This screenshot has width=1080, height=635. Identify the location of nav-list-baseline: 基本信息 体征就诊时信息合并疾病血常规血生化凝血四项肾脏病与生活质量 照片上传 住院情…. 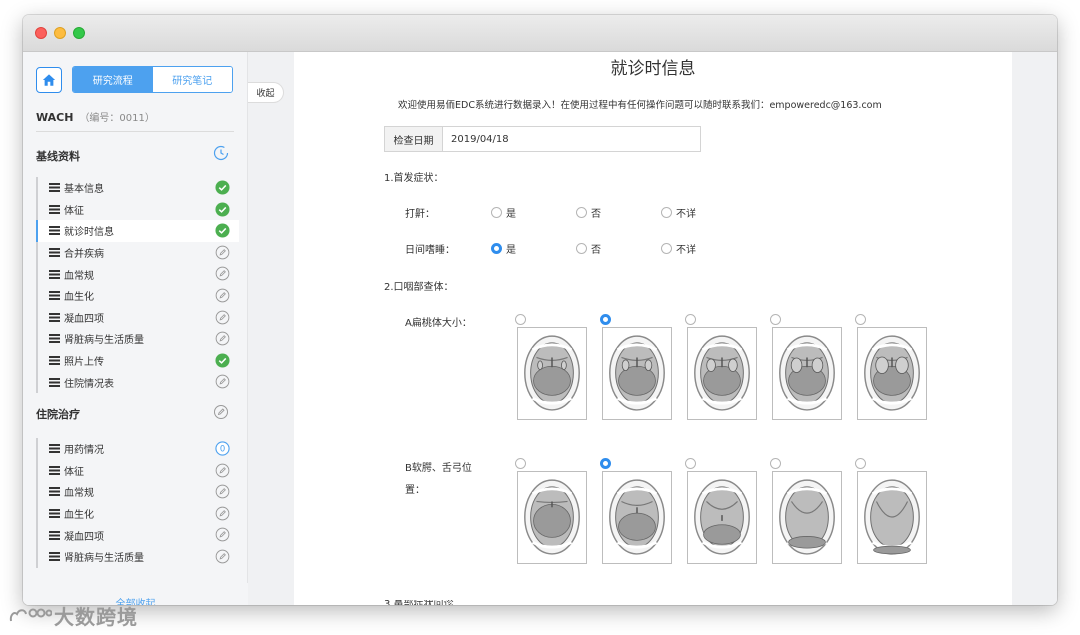
(137, 285).